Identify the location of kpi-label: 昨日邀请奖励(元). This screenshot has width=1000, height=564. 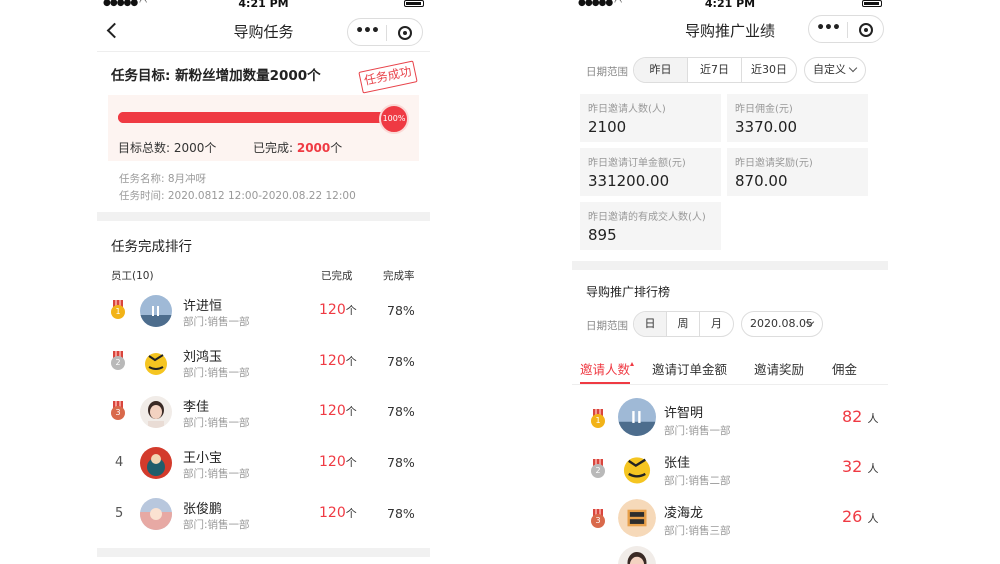
(774, 163).